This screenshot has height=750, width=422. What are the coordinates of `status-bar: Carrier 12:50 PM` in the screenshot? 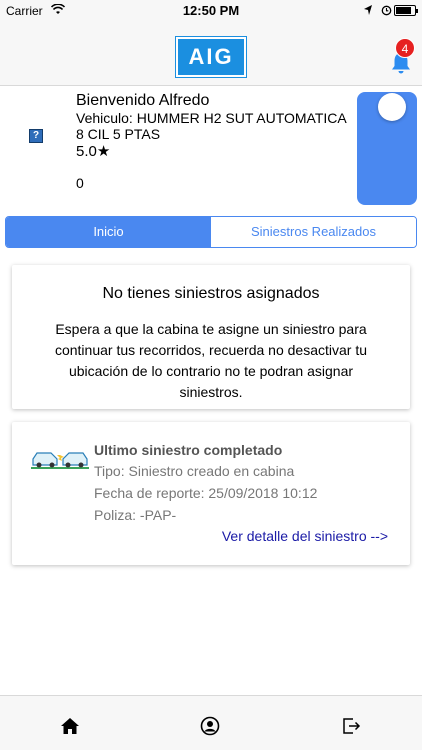 It's located at (211, 11).